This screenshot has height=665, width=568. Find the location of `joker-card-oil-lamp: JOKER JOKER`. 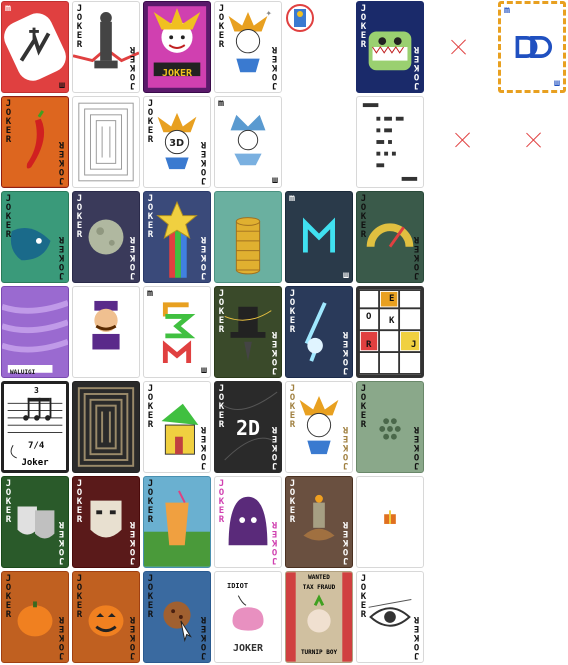

joker-card-oil-lamp: JOKER JOKER is located at coordinates (319, 522).